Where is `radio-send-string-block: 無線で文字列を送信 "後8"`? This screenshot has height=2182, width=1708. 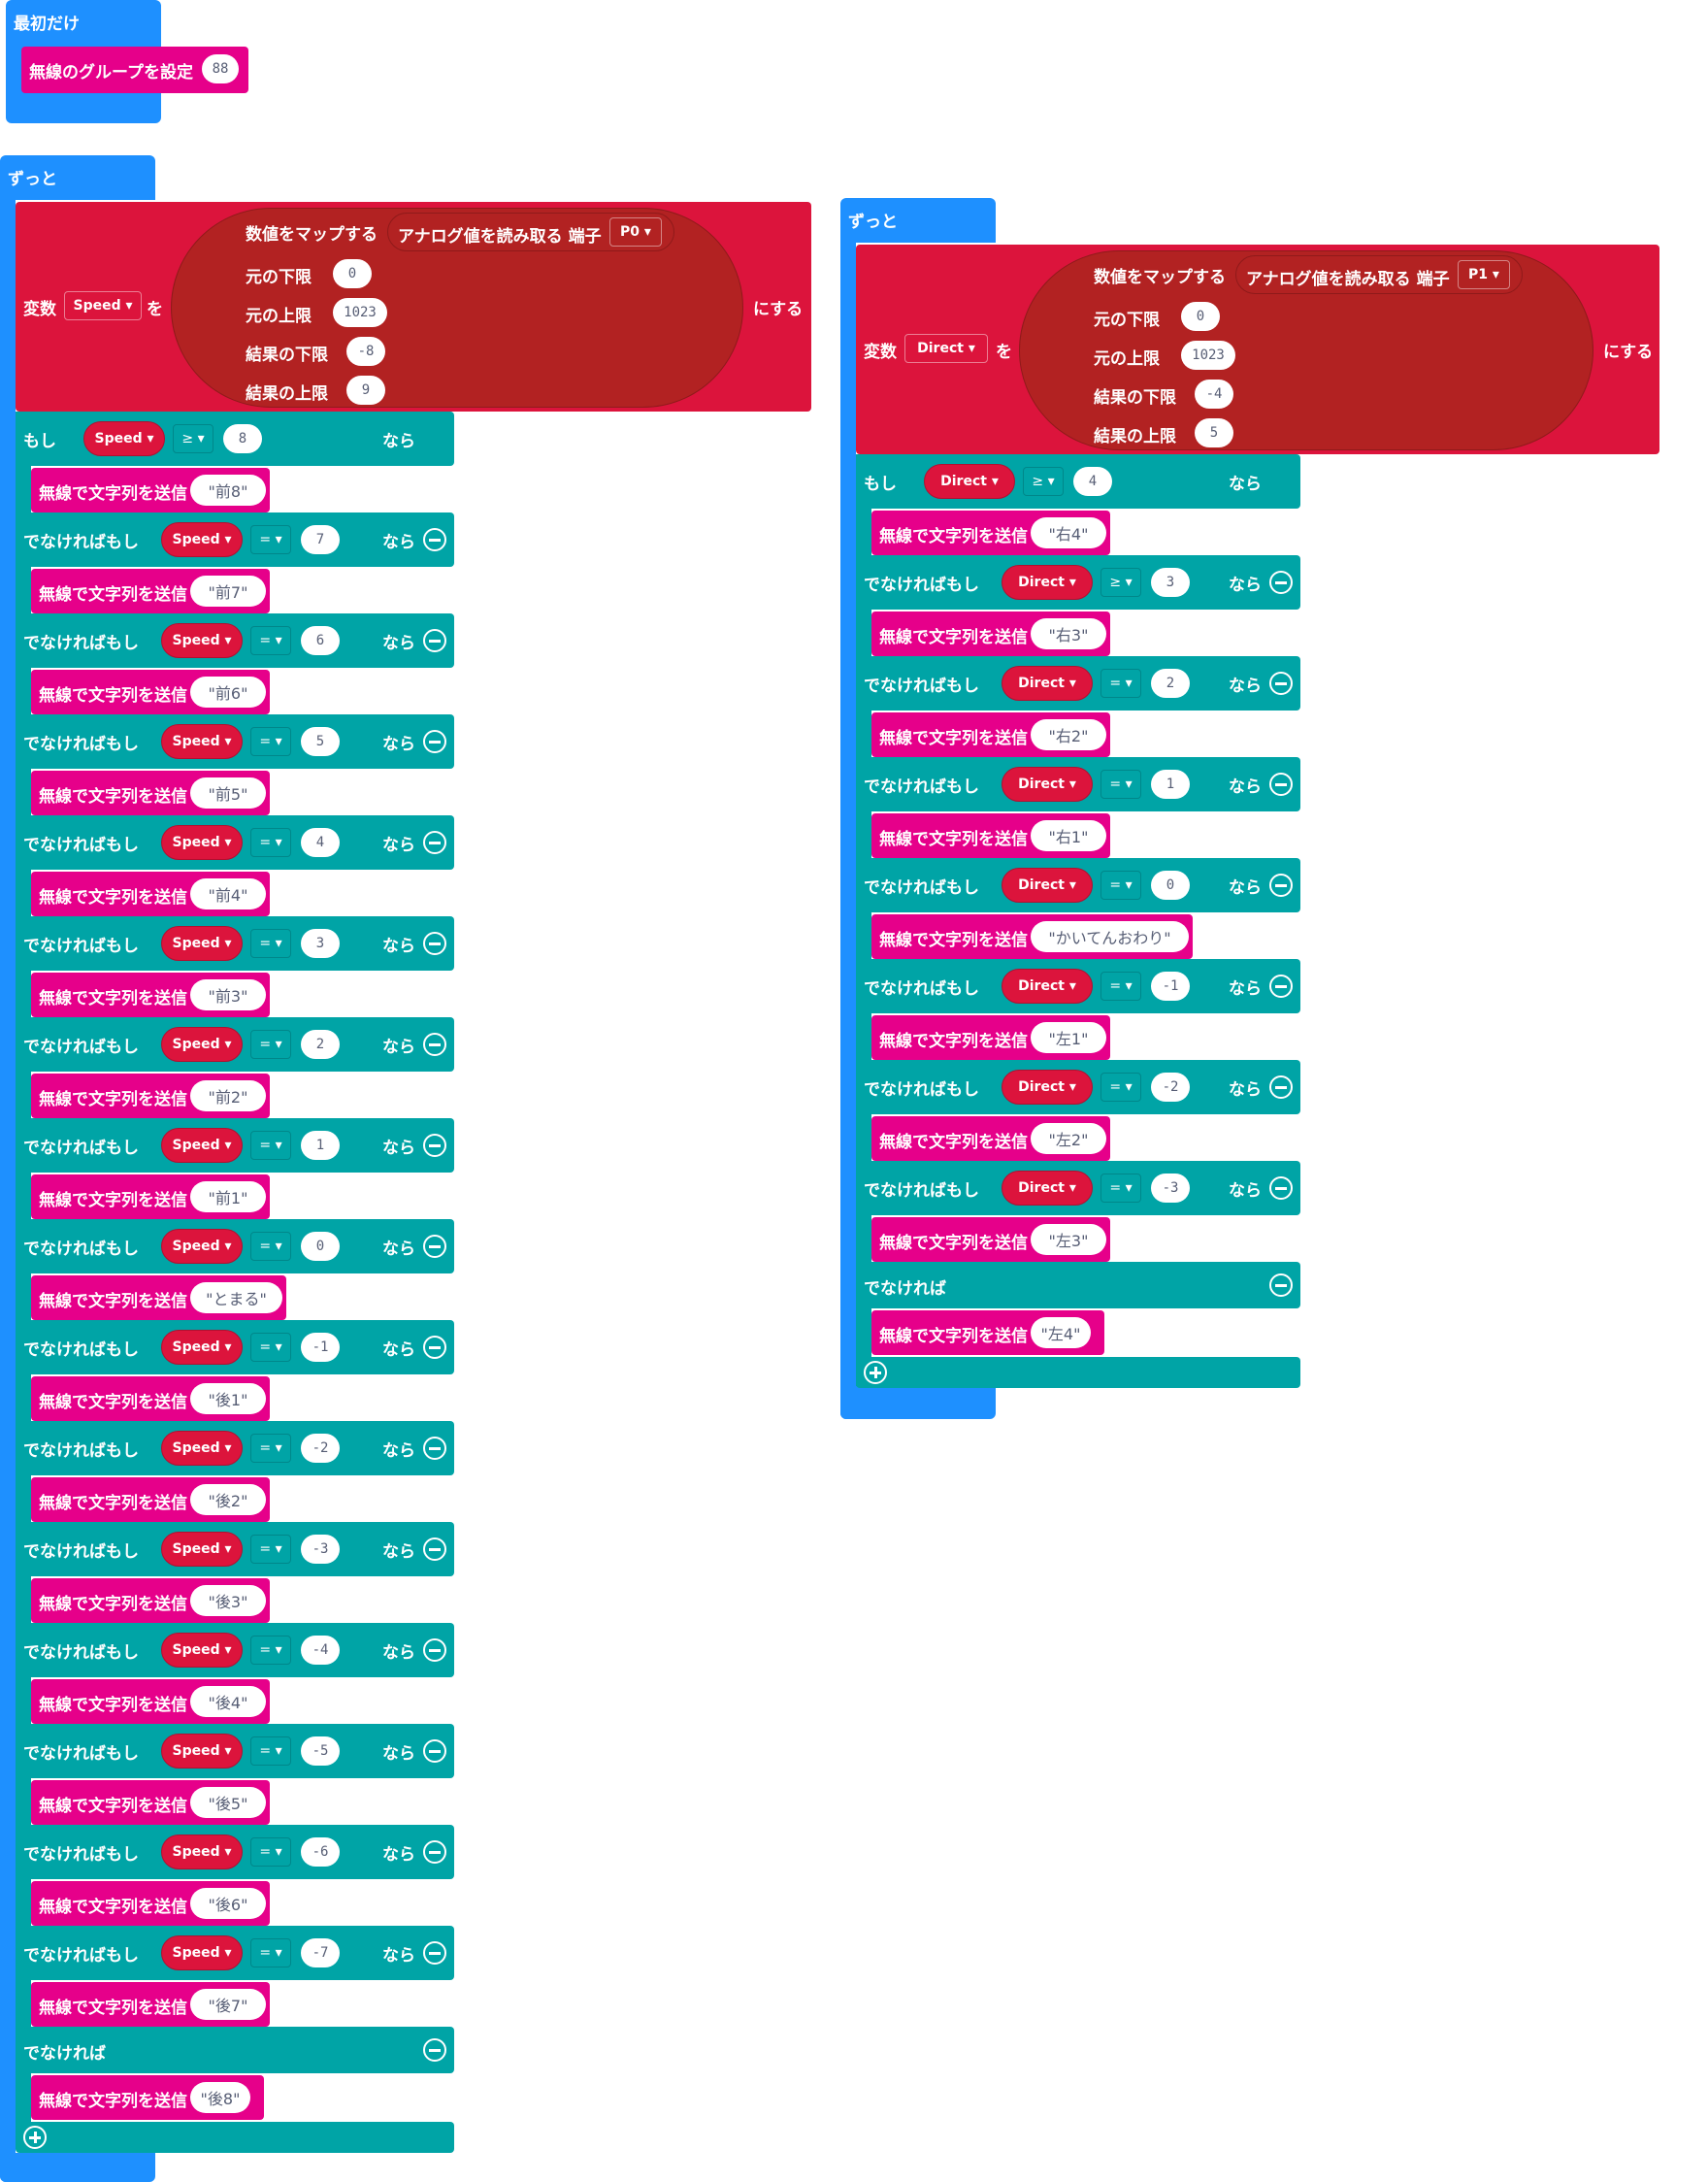
radio-send-string-block: 無線で文字列を送信 "後8" is located at coordinates (147, 2097).